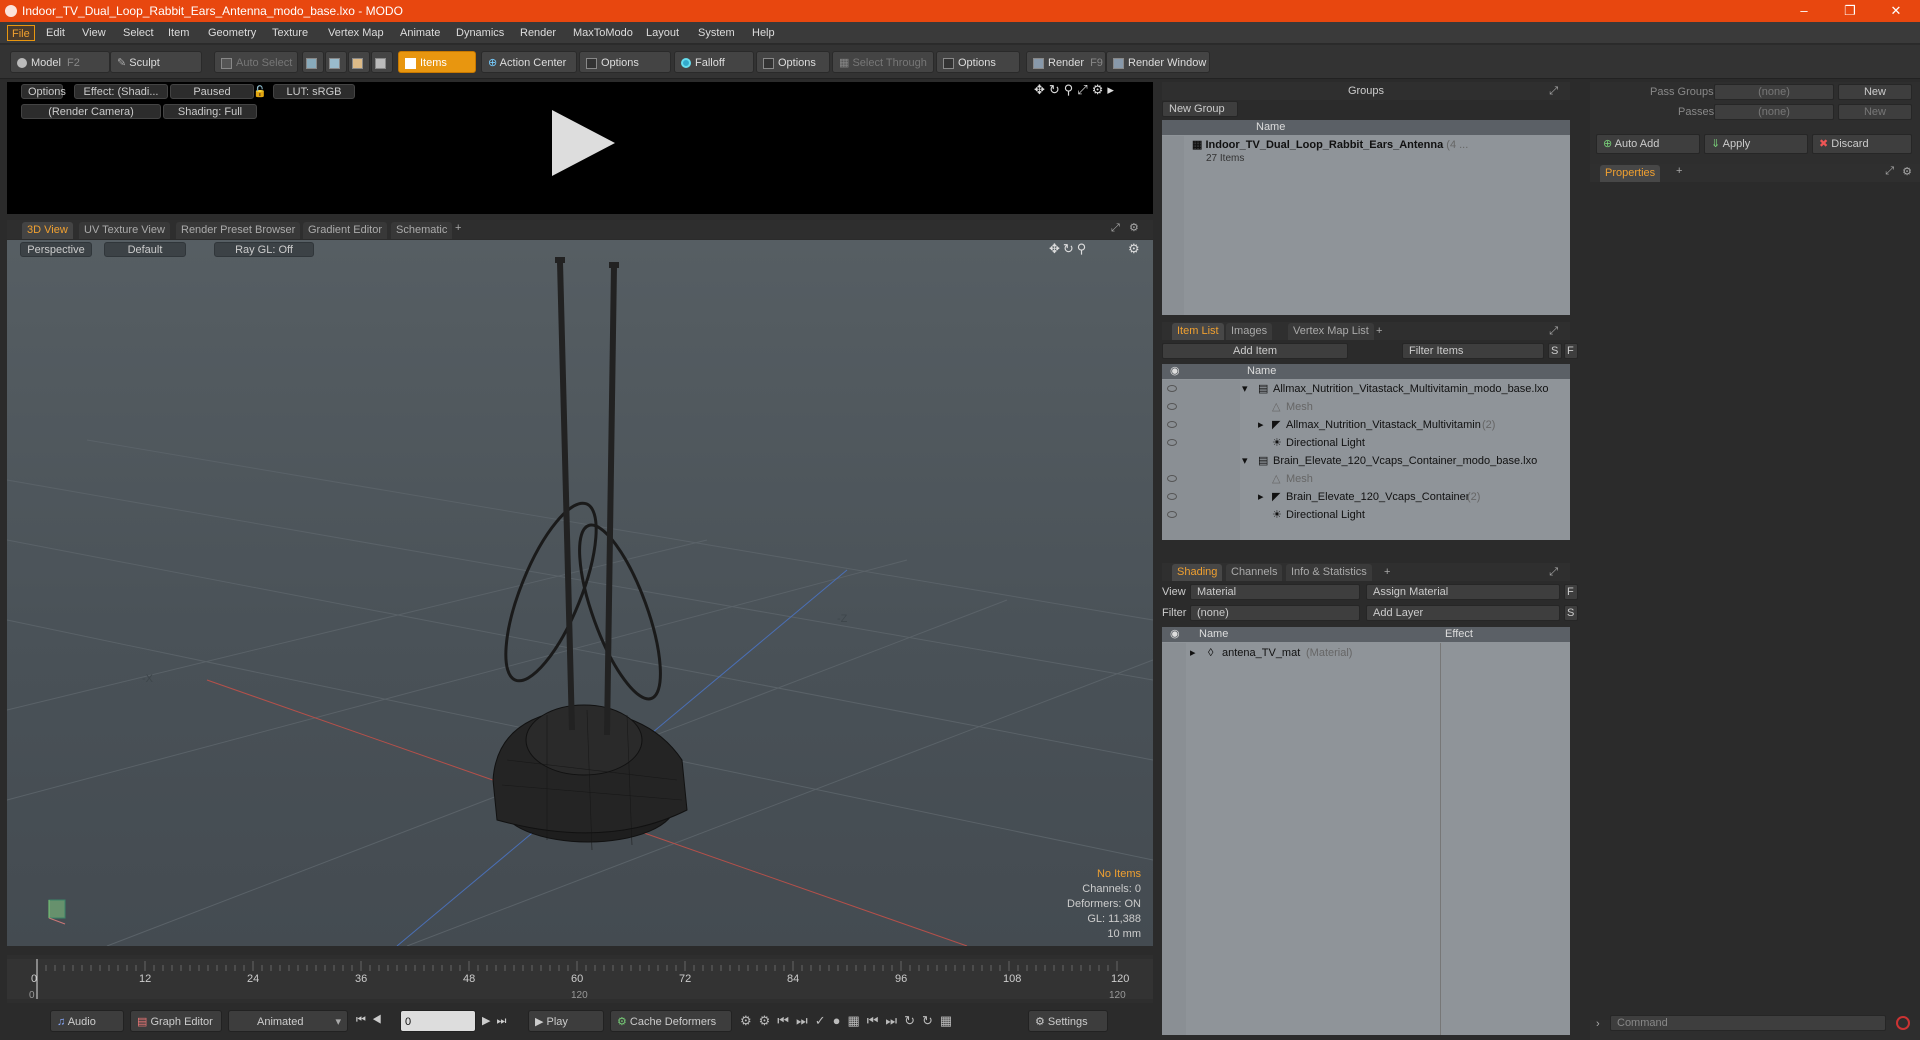 The height and width of the screenshot is (1040, 1920). What do you see at coordinates (1249, 331) in the screenshot?
I see `tab-images: Images` at bounding box center [1249, 331].